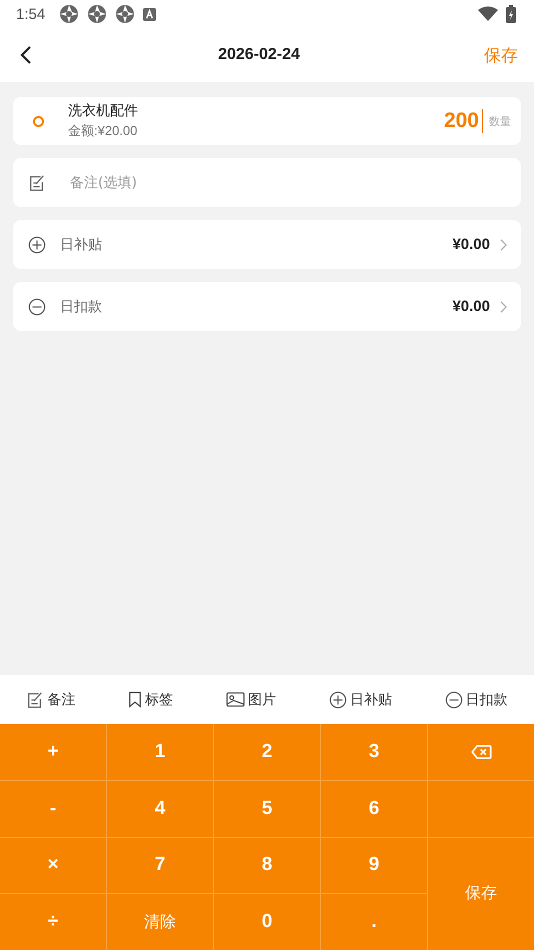  What do you see at coordinates (251, 699) in the screenshot?
I see `toolbar-button: 图片` at bounding box center [251, 699].